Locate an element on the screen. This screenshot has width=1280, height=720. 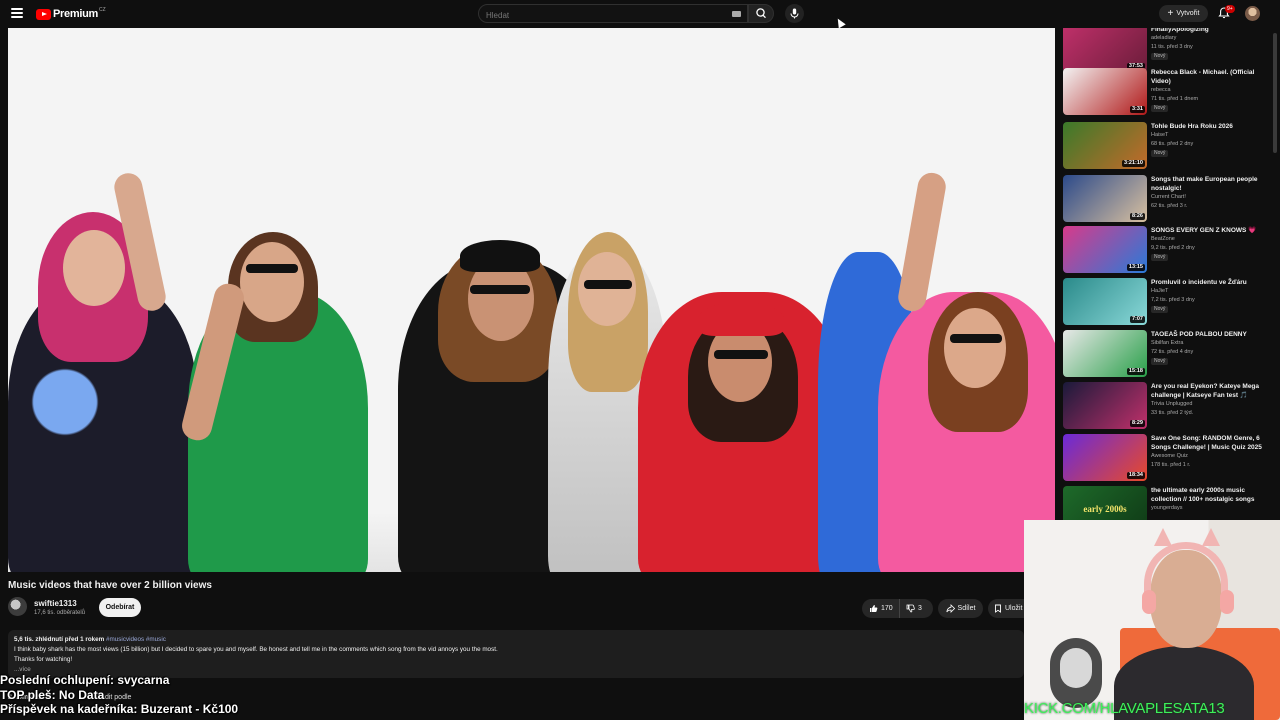
search-icon is located at coordinates (761, 13).